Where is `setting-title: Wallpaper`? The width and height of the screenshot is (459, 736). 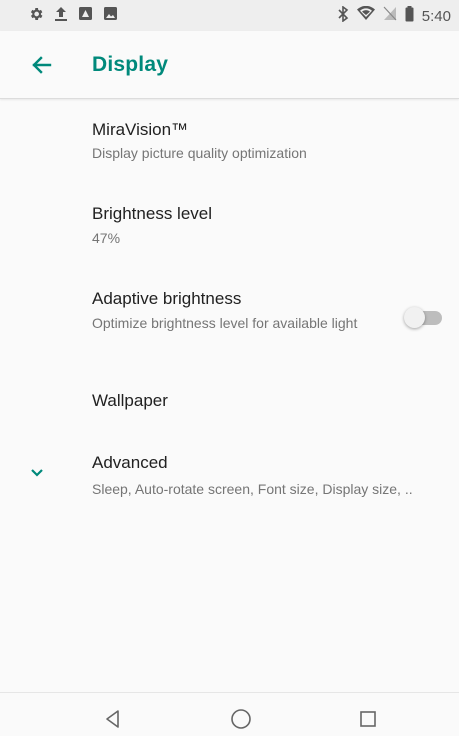
setting-title: Wallpaper is located at coordinates (130, 400).